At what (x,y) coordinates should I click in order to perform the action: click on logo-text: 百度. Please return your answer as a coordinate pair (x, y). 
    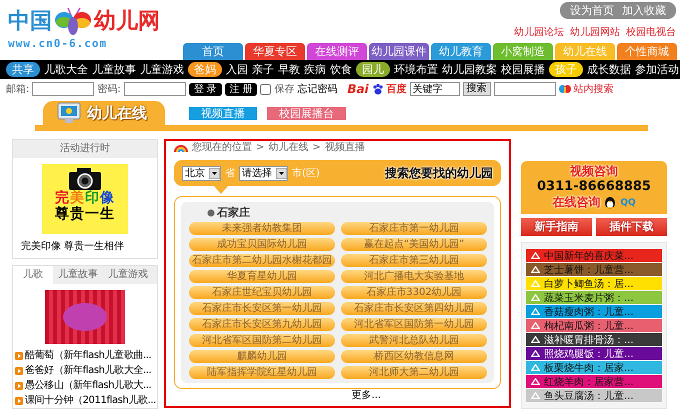
    Looking at the image, I should click on (396, 89).